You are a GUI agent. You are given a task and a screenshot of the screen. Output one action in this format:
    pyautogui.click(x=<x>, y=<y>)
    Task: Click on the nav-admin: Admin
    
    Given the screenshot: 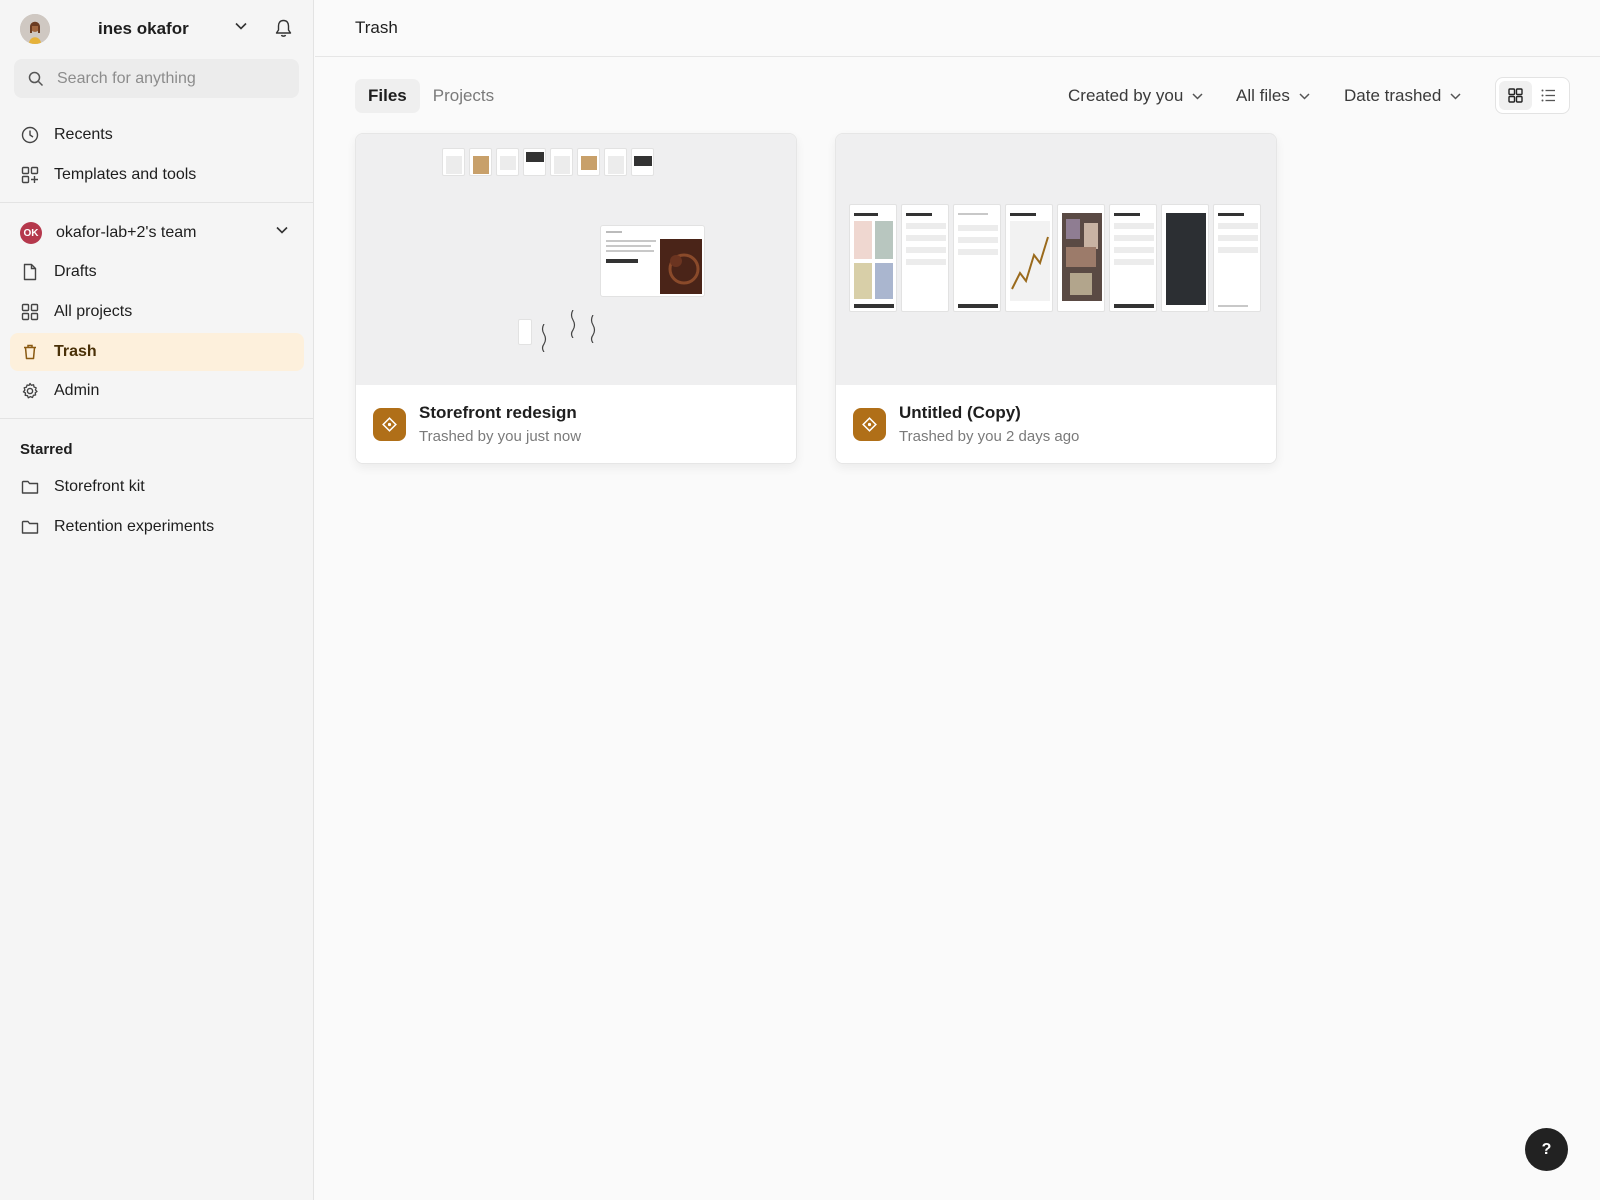 What is the action you would take?
    pyautogui.click(x=157, y=391)
    